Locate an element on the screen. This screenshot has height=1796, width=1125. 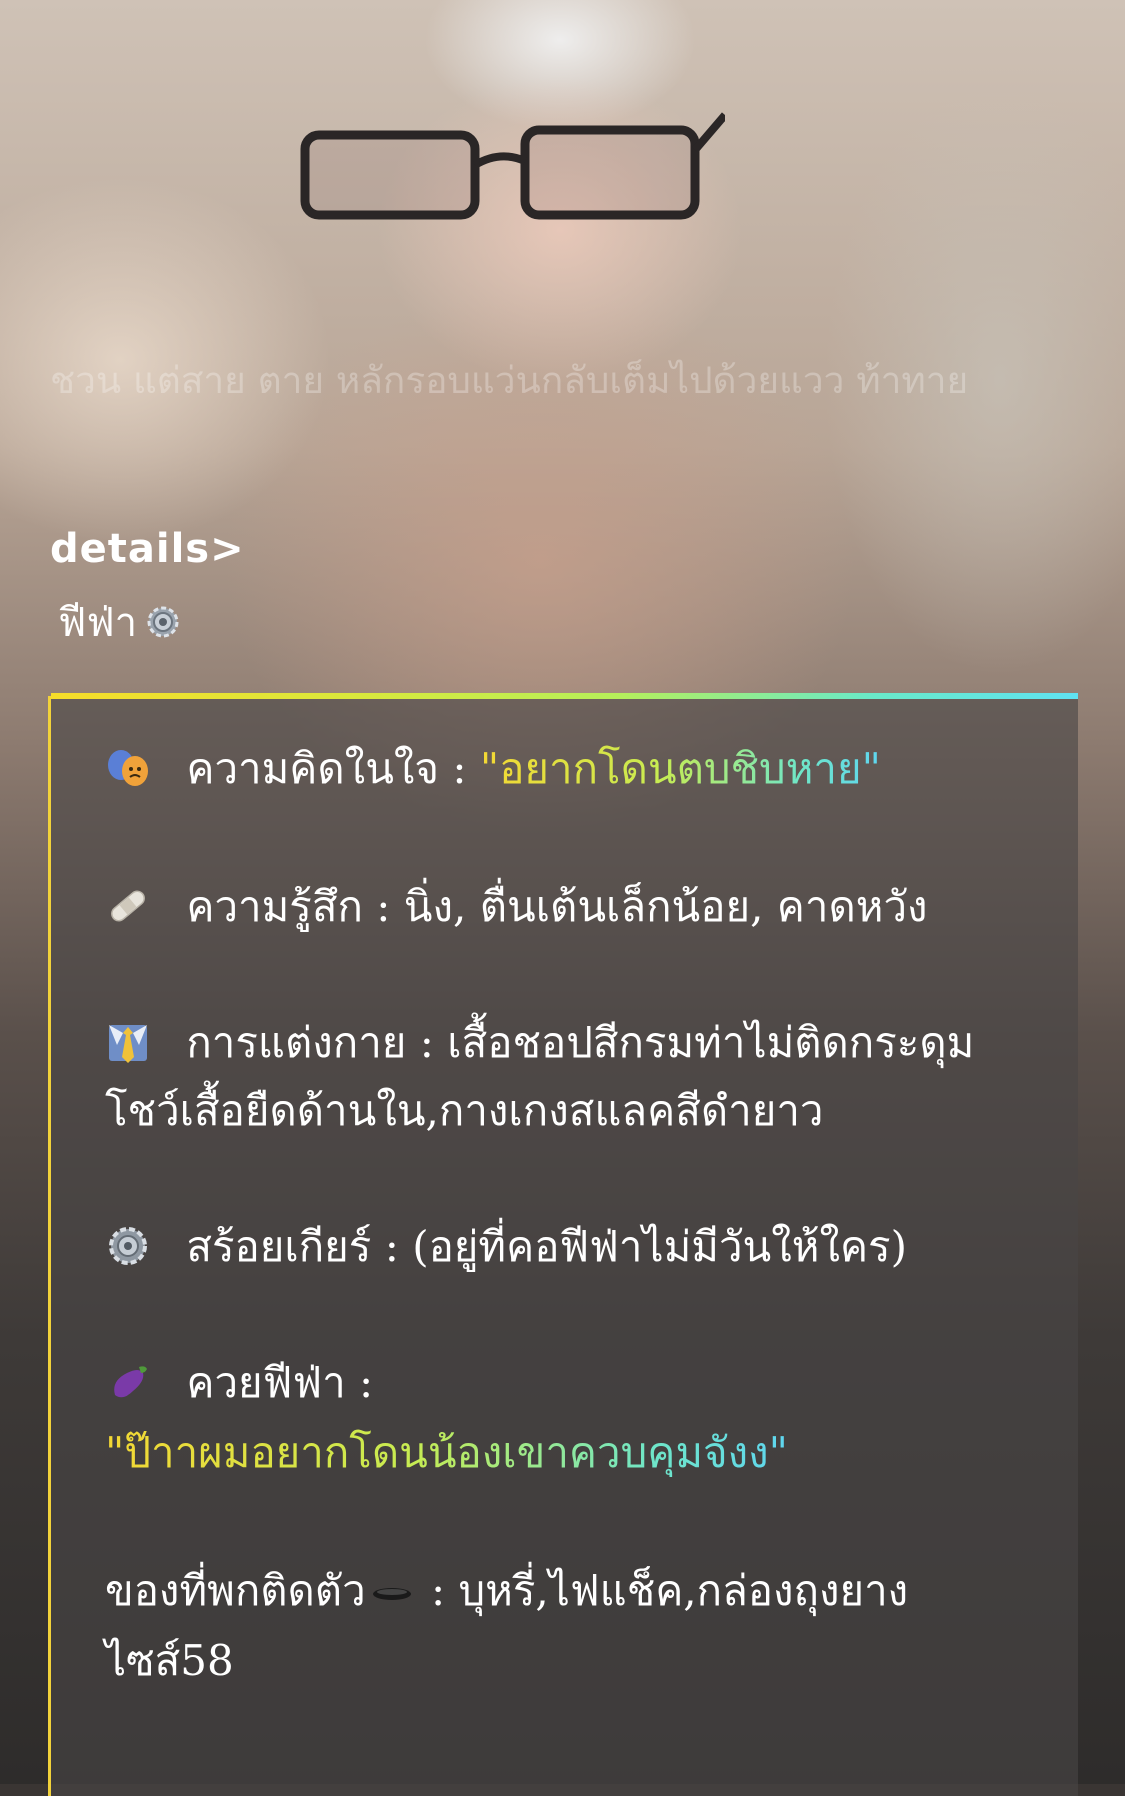
penis-quote-row: "ป๊าาผมอยากโดนน้องเขาควบคุมจังง" is located at coordinates (571, 1453).